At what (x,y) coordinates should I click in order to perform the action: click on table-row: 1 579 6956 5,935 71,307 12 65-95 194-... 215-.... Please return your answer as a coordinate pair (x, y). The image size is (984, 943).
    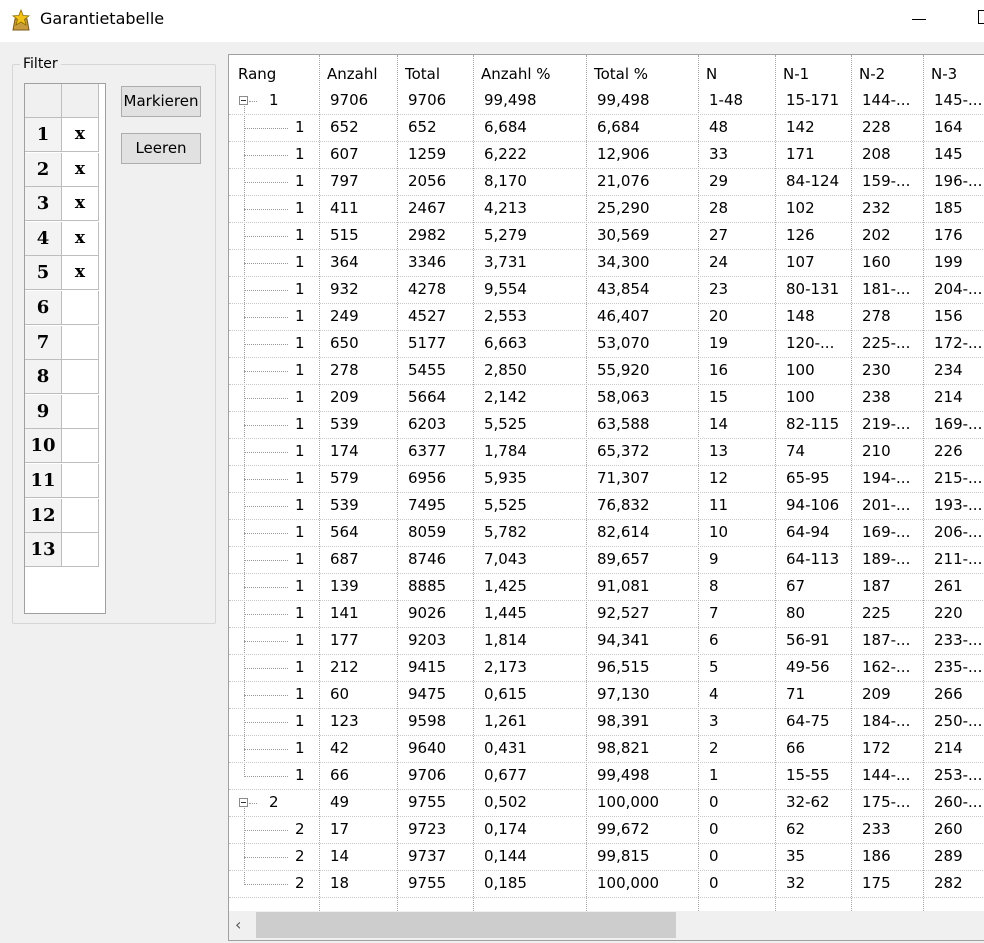
    Looking at the image, I should click on (606, 479).